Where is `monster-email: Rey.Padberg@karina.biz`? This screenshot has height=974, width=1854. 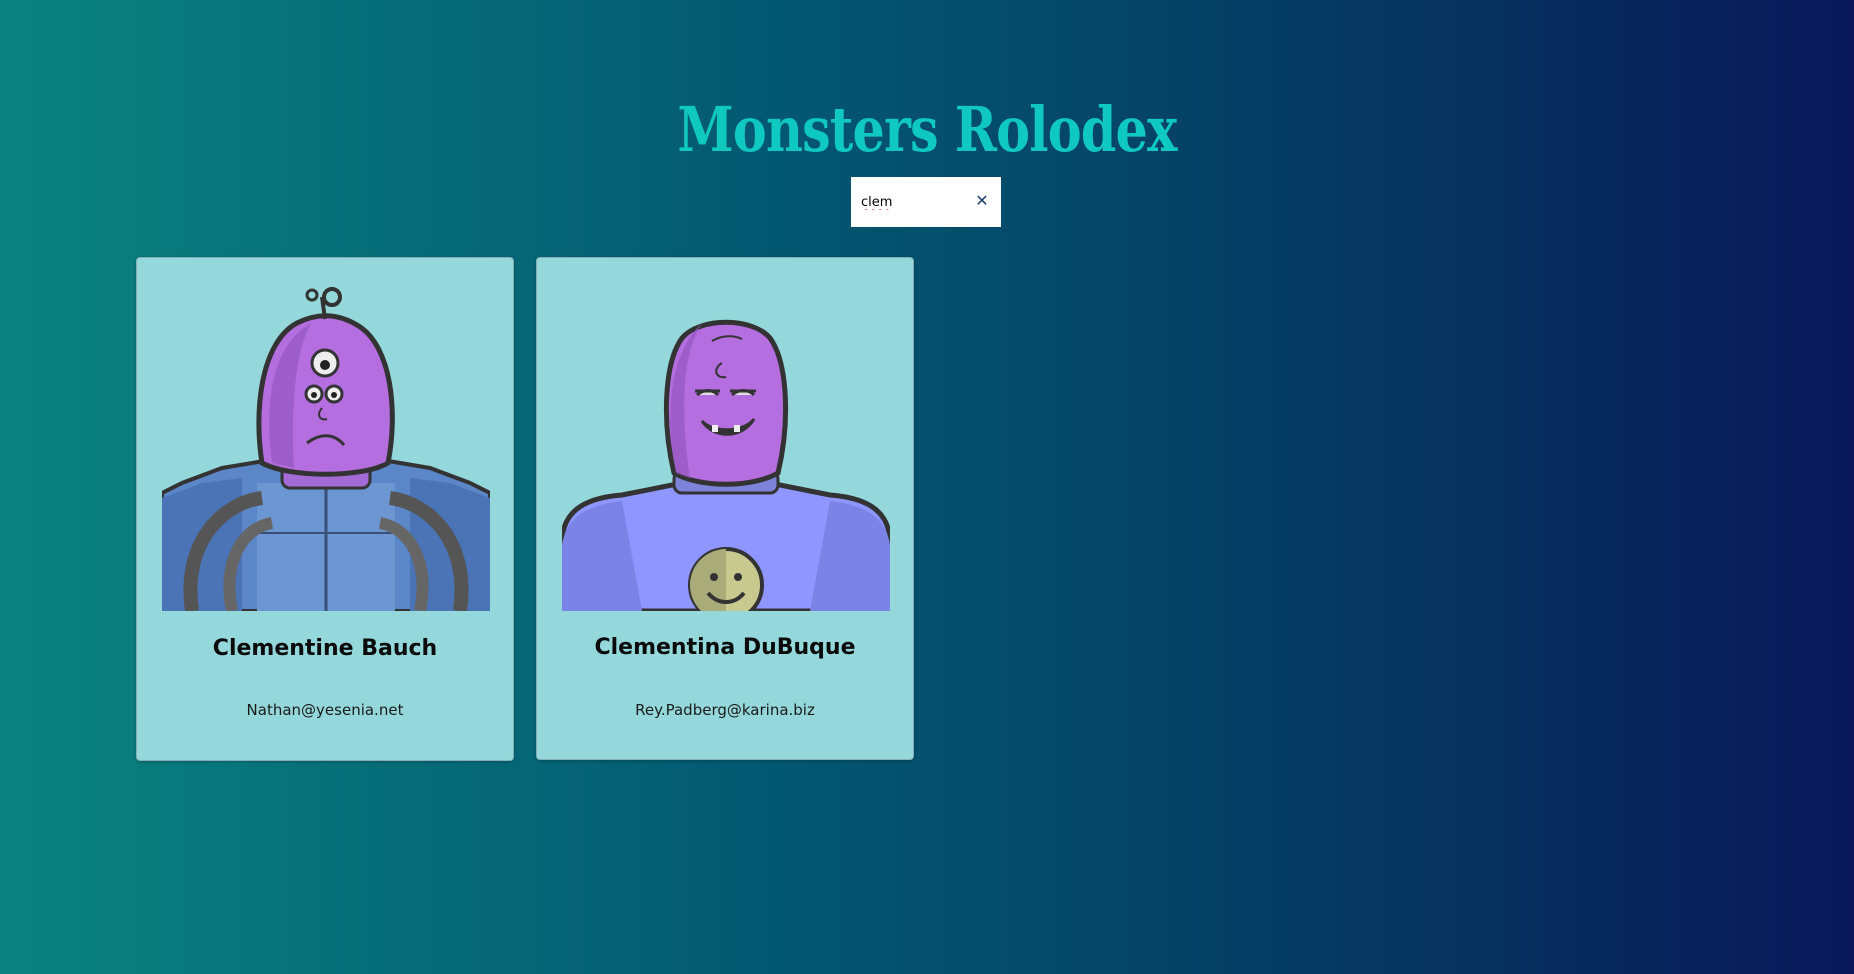
monster-email: Rey.Padberg@karina.biz is located at coordinates (725, 710).